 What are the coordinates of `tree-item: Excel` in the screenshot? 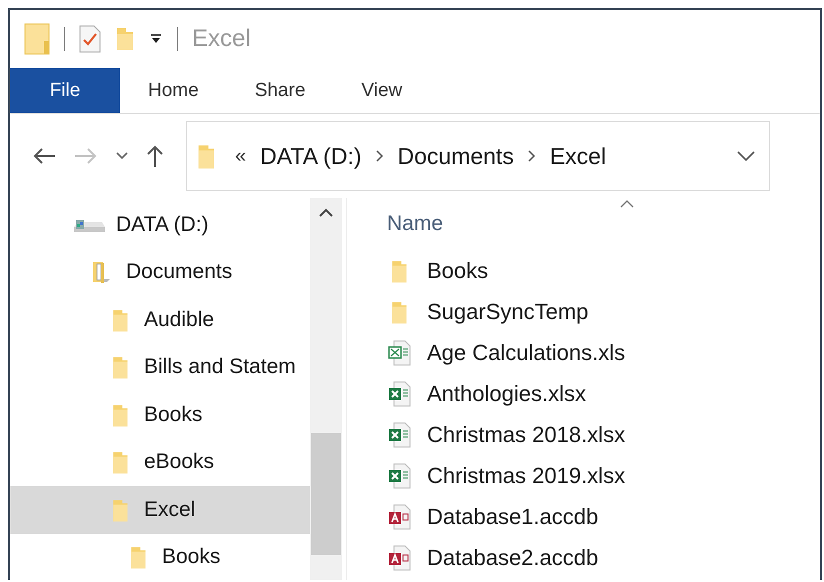 It's located at (160, 510).